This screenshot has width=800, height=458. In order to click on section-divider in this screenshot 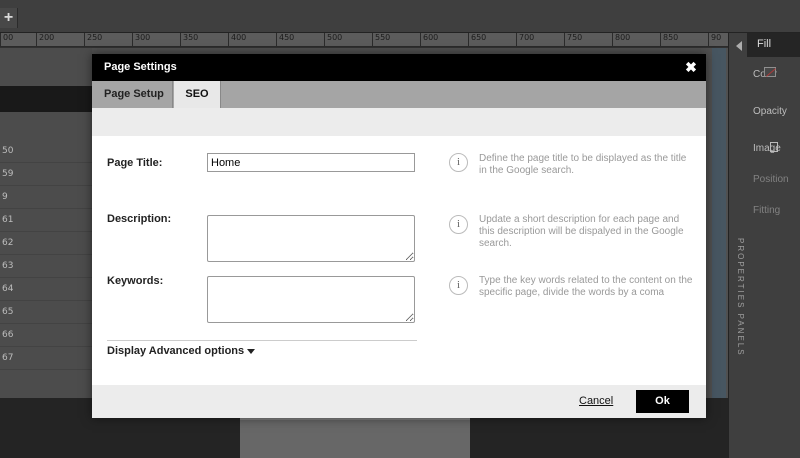, I will do `click(262, 340)`.